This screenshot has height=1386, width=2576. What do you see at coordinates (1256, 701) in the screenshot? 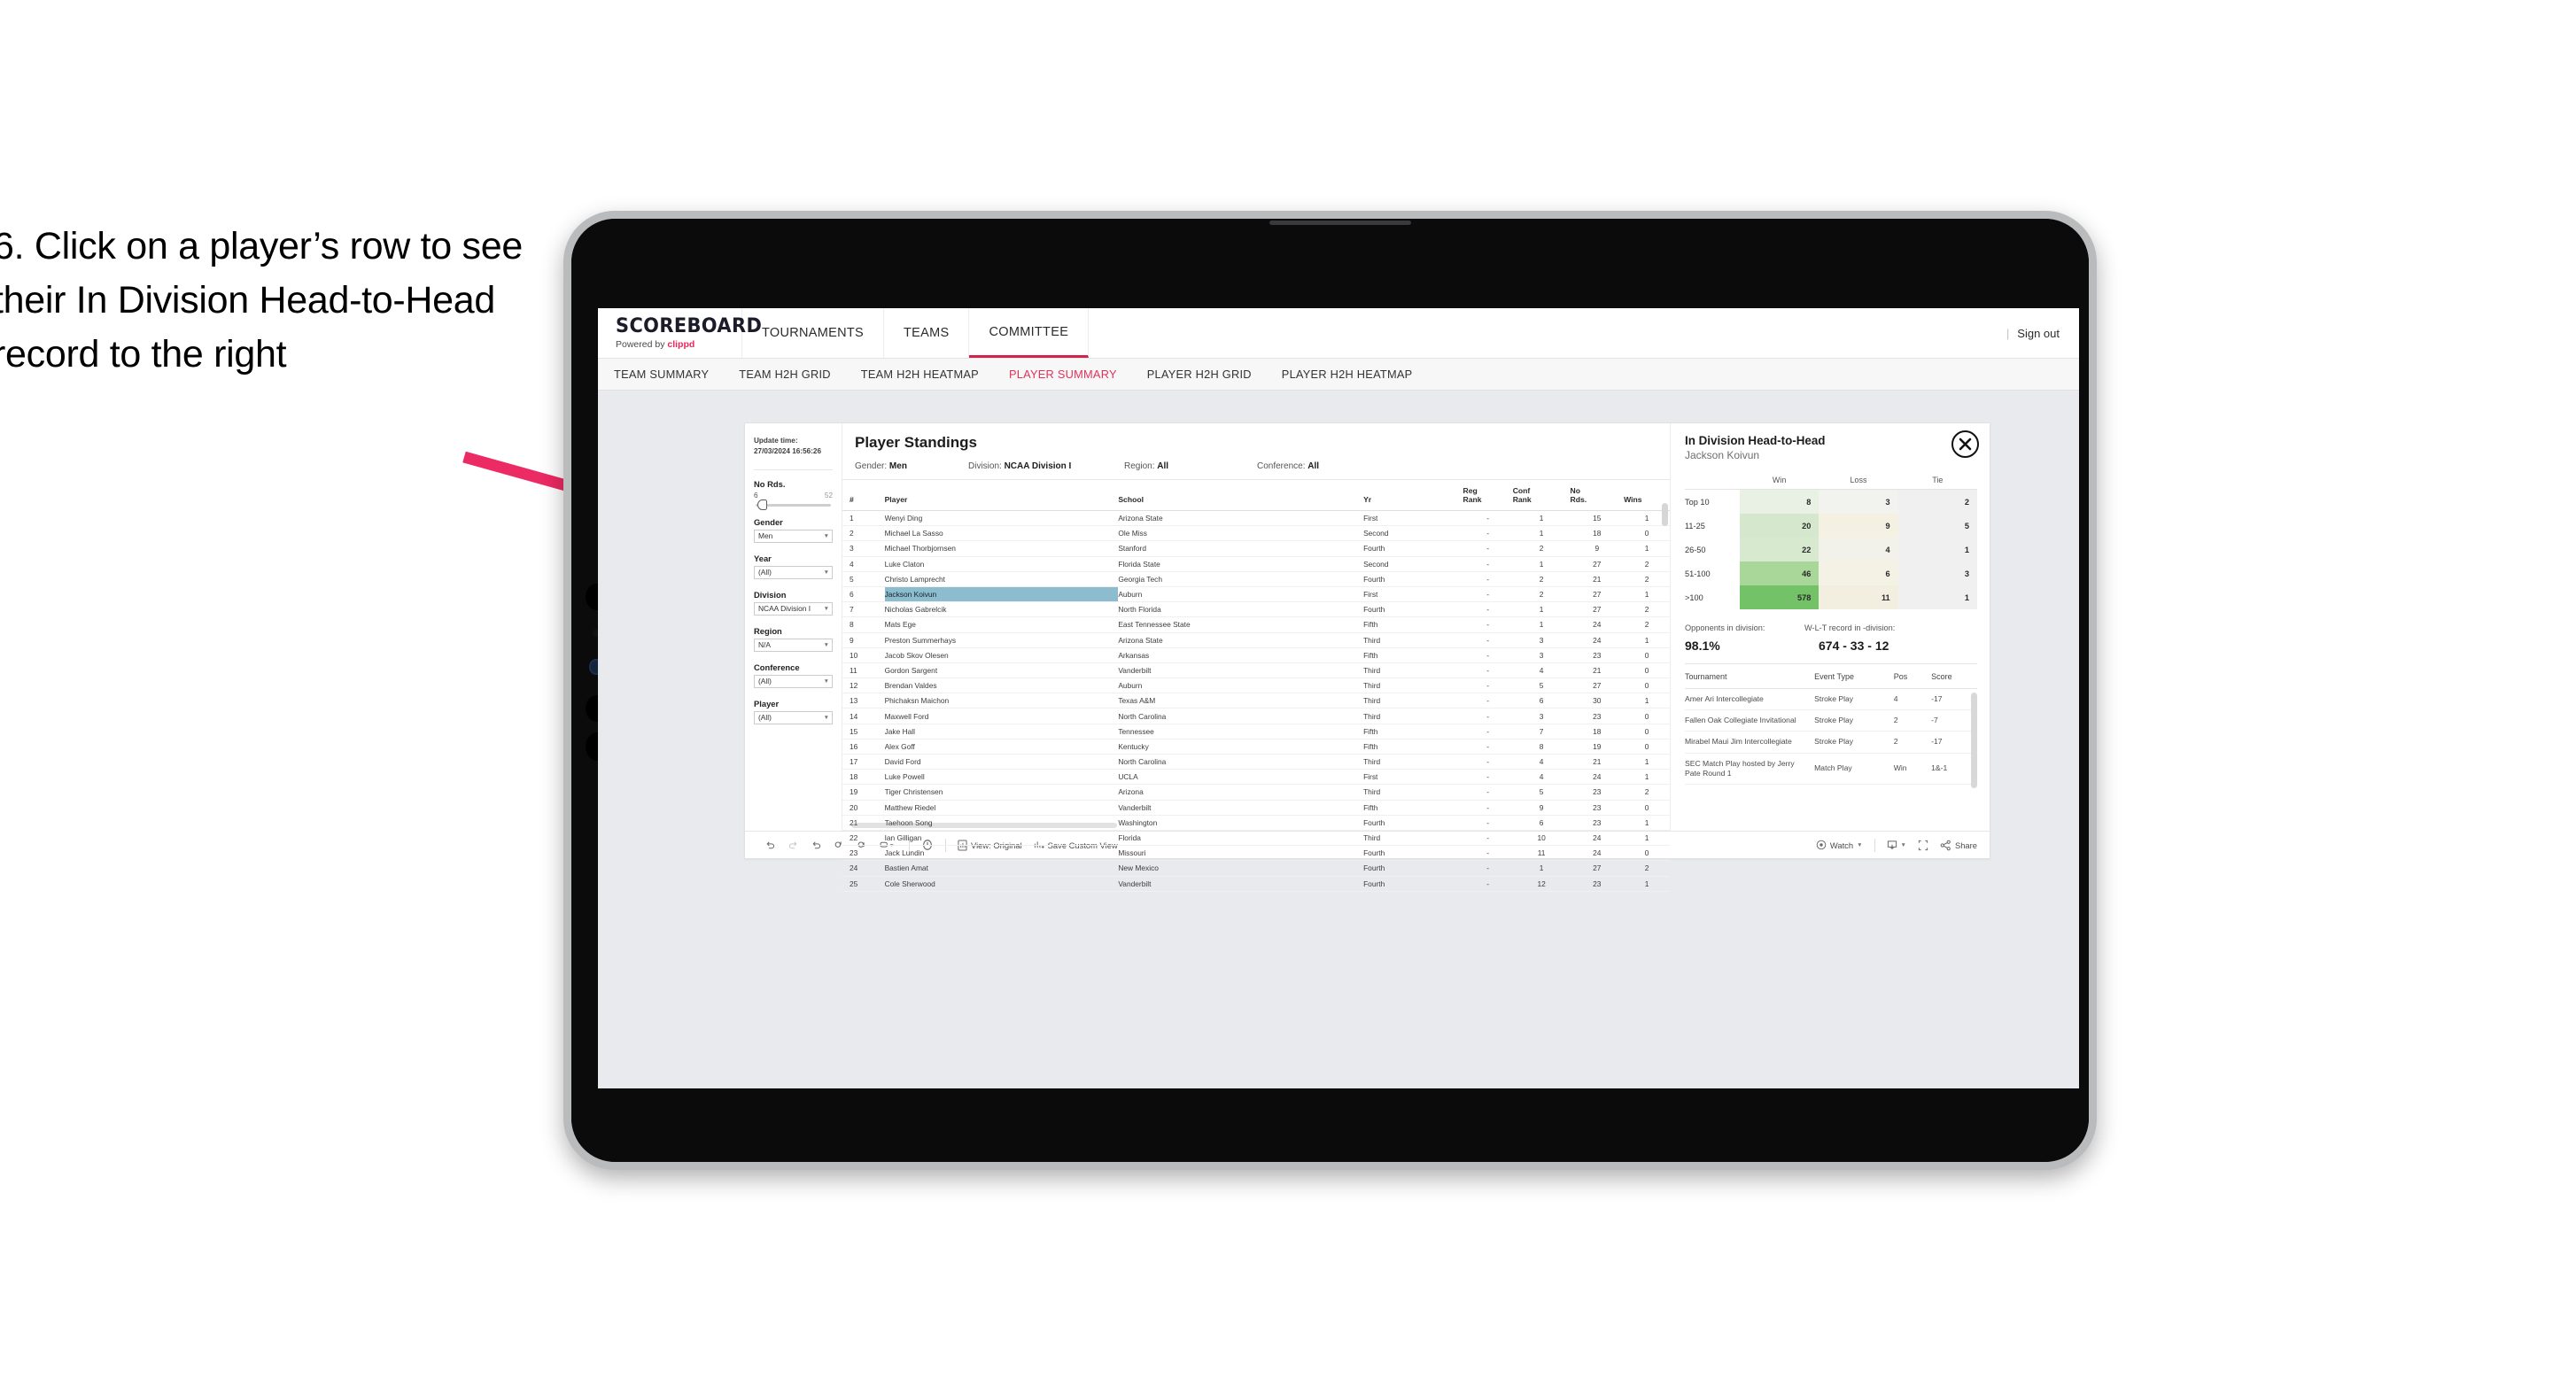
I see `table-row: 13 Phichaksn Maichon Texas A&M Third -6 30 1` at bounding box center [1256, 701].